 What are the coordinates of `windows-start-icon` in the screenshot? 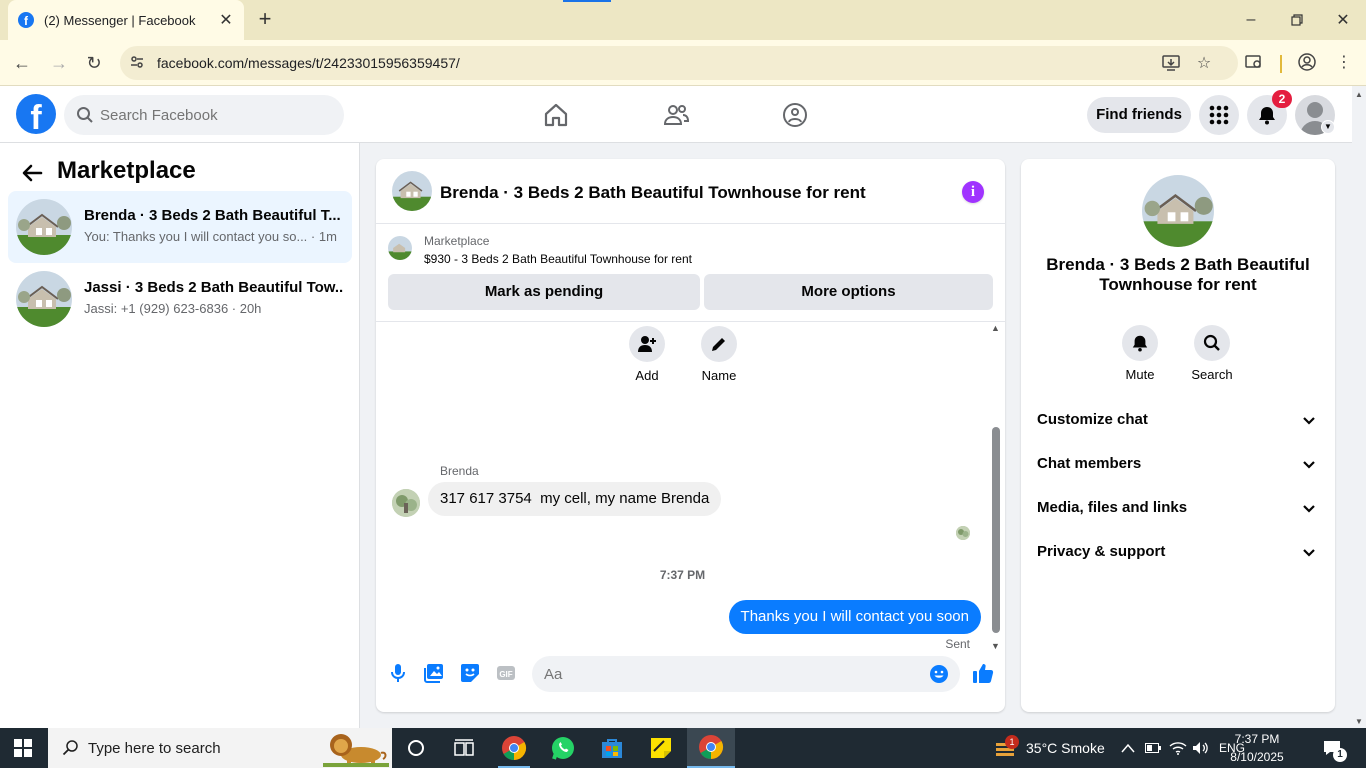 It's located at (23, 748).